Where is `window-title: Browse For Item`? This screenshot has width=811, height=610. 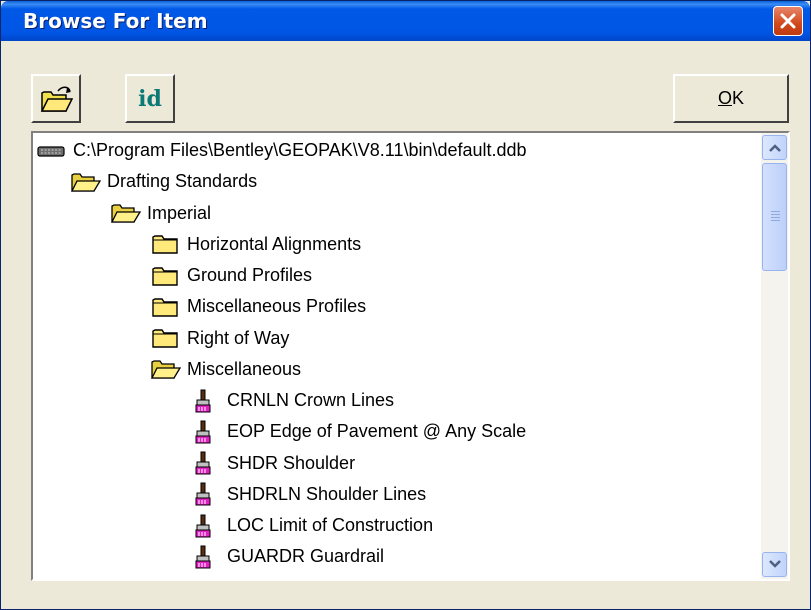 window-title: Browse For Item is located at coordinates (115, 21).